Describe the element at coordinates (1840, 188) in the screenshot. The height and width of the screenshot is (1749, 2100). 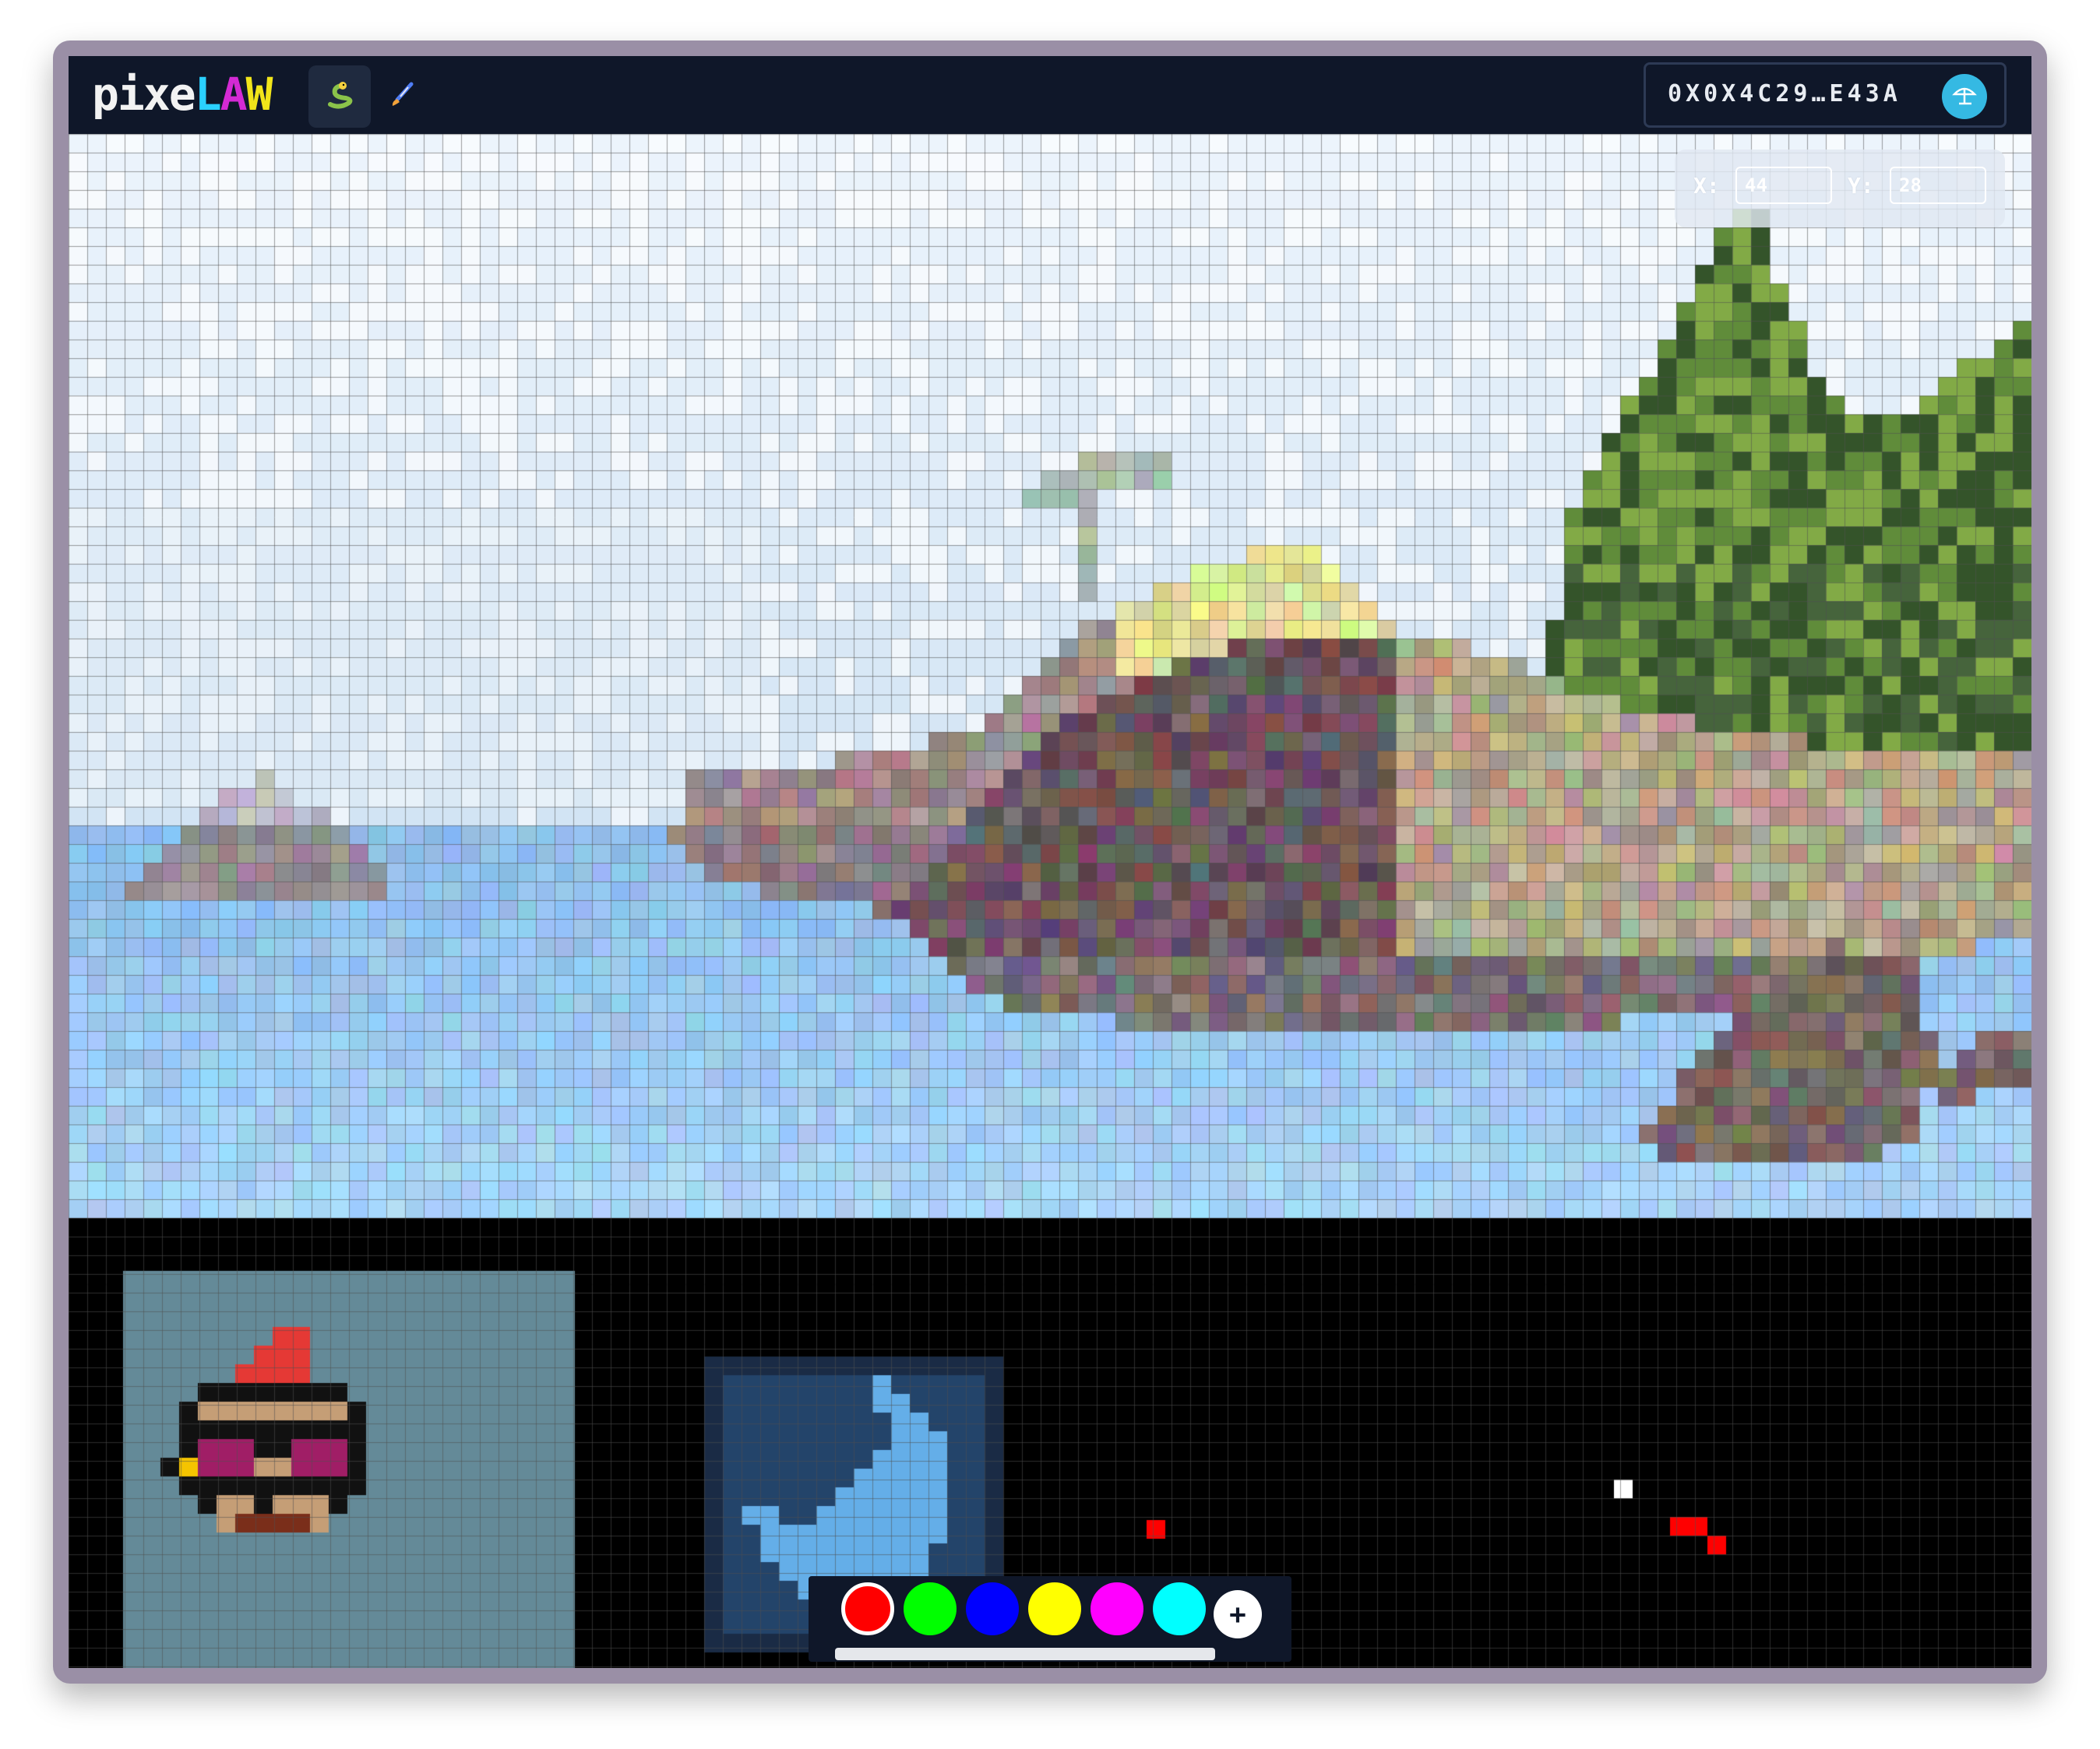
I see `coordinate-panel: X: Y:` at that location.